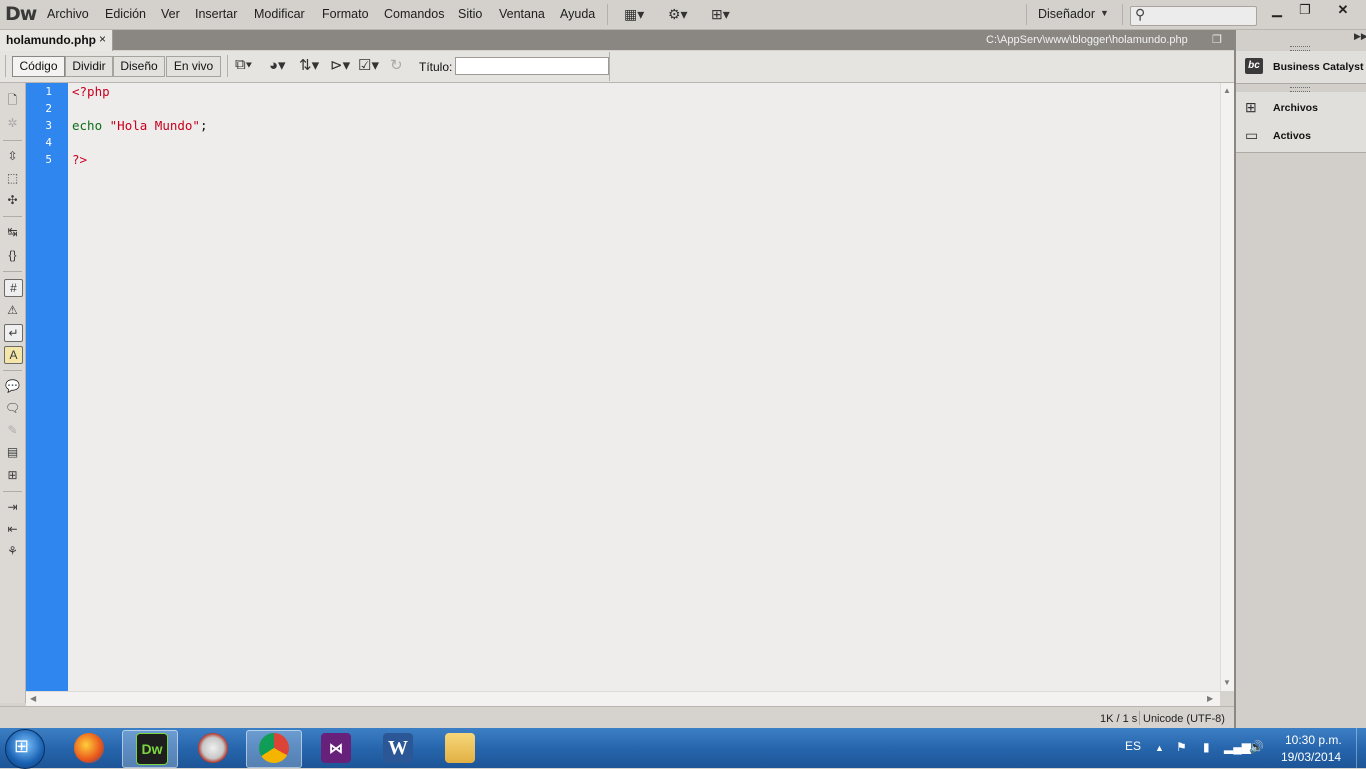 This screenshot has height=769, width=1366. I want to click on view-split-button: Dividir, so click(89, 66).